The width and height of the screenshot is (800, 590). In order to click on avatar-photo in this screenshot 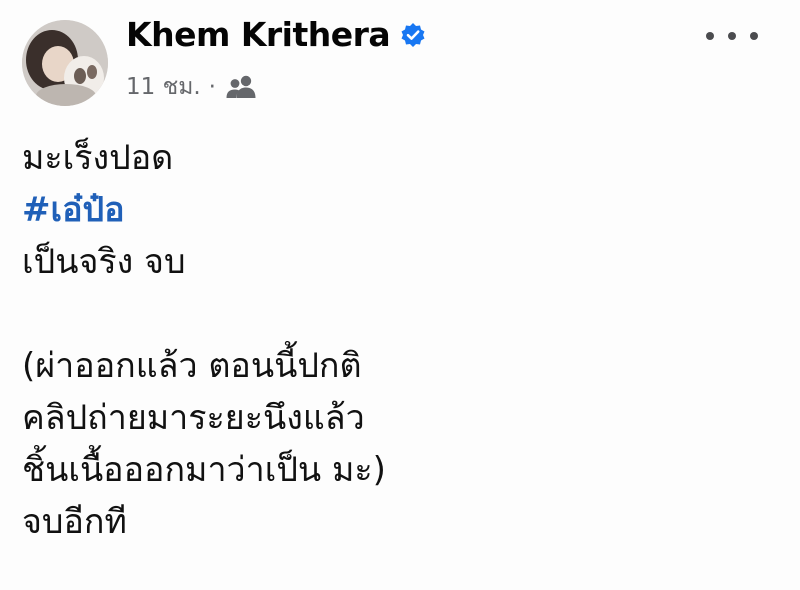, I will do `click(65, 63)`.